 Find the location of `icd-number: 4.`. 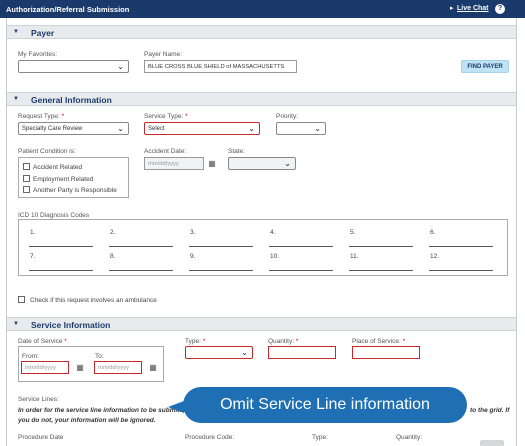

icd-number: 4. is located at coordinates (273, 232).